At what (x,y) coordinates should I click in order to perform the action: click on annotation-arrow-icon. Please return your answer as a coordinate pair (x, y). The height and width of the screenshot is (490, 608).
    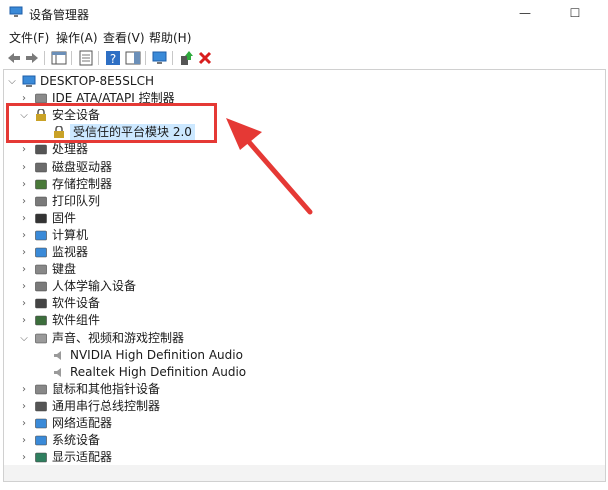
    Looking at the image, I should click on (269, 166).